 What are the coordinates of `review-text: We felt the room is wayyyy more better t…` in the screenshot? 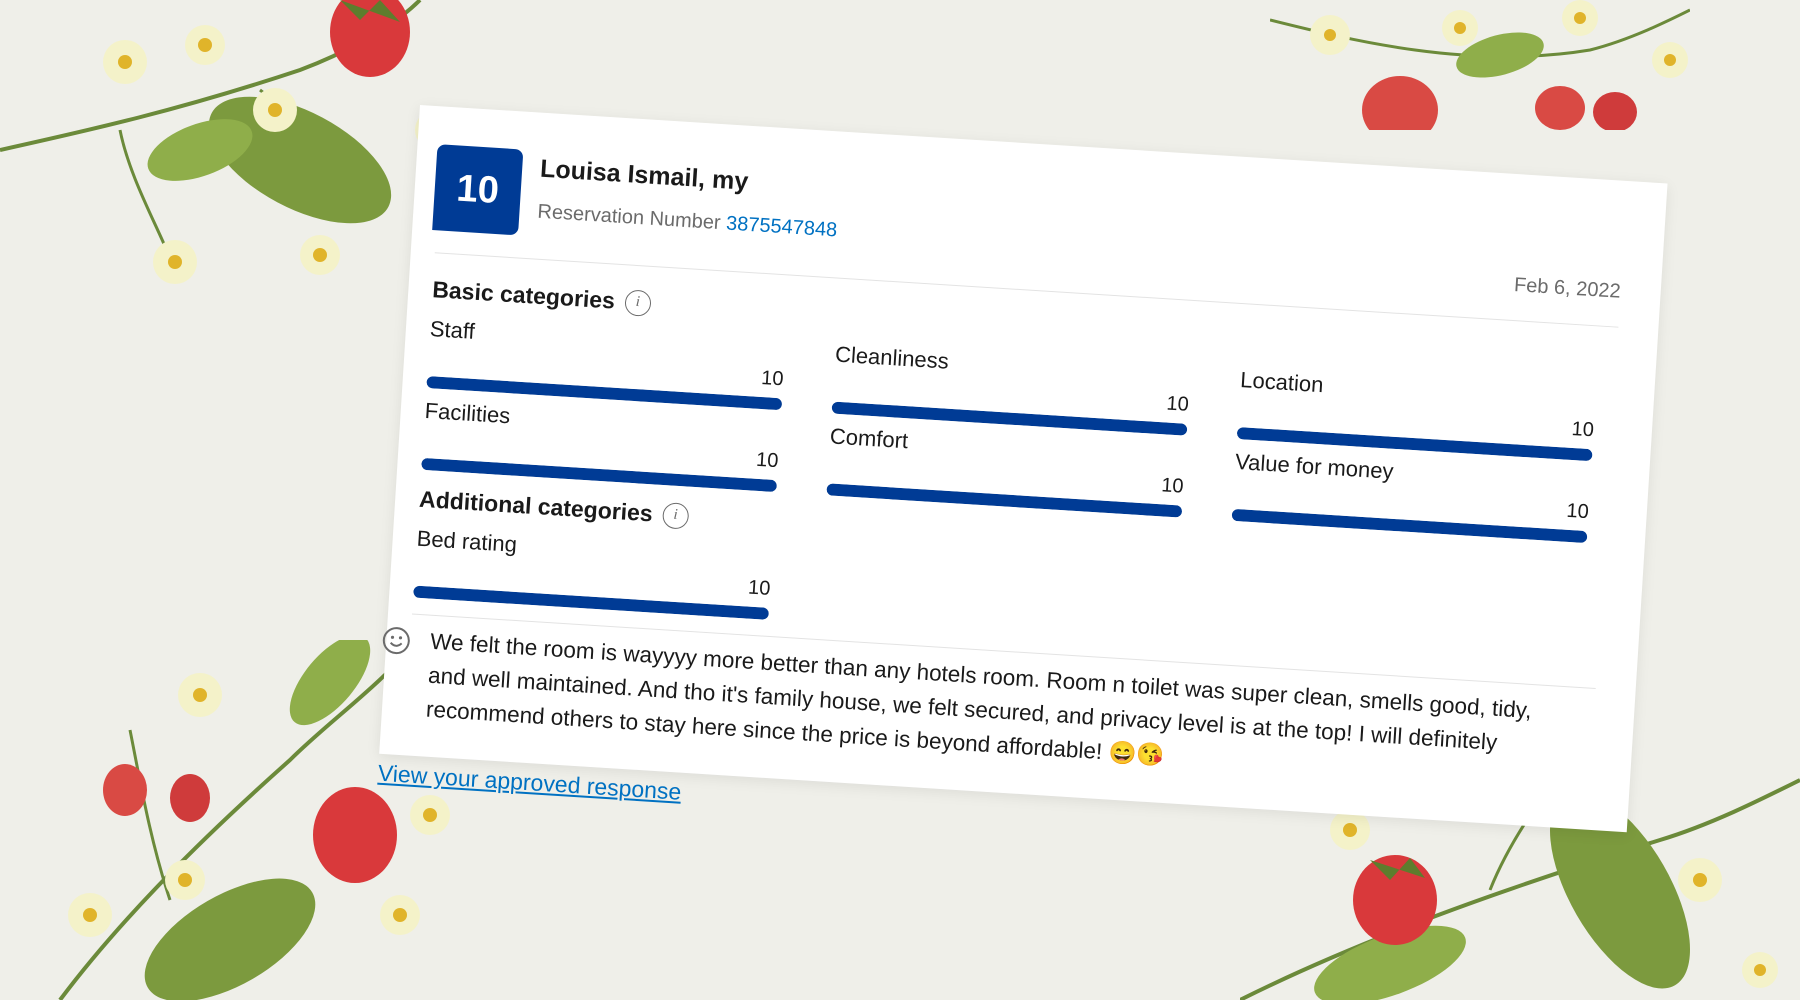 It's located at (979, 698).